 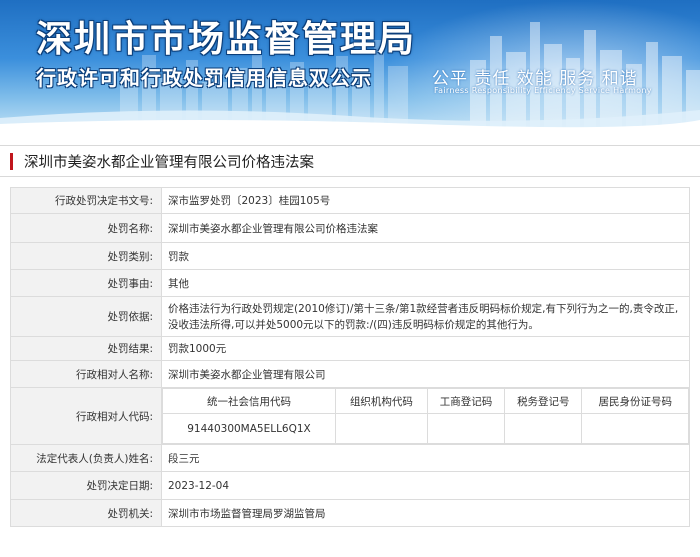 I want to click on table-row: 处罚事由: 其他, so click(x=350, y=283).